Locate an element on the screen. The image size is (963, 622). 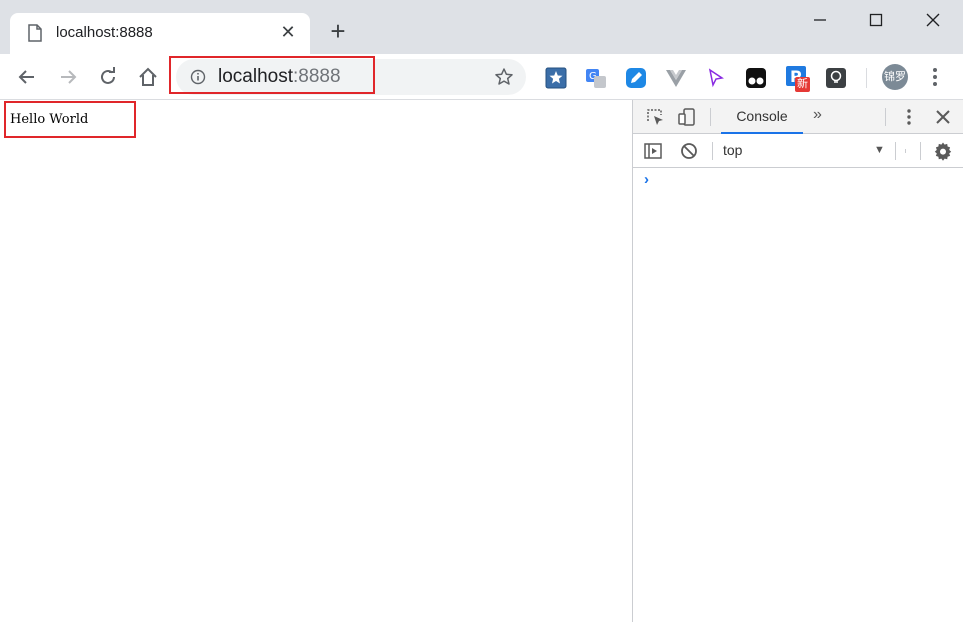
tab-strip: localhost:8888 ✕ + is located at coordinates (481, 27).